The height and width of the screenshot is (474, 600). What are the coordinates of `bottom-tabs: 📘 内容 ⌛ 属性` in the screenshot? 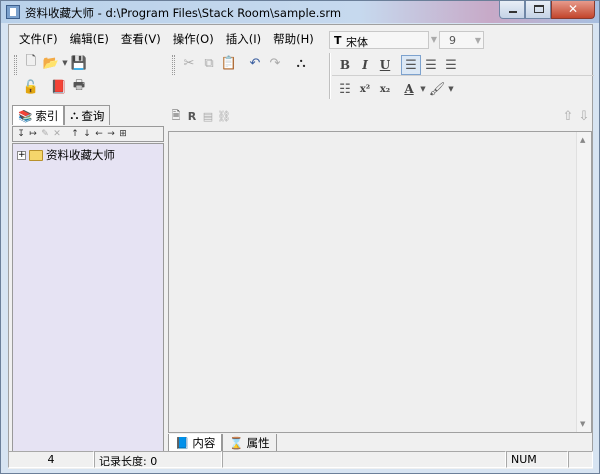 It's located at (222, 443).